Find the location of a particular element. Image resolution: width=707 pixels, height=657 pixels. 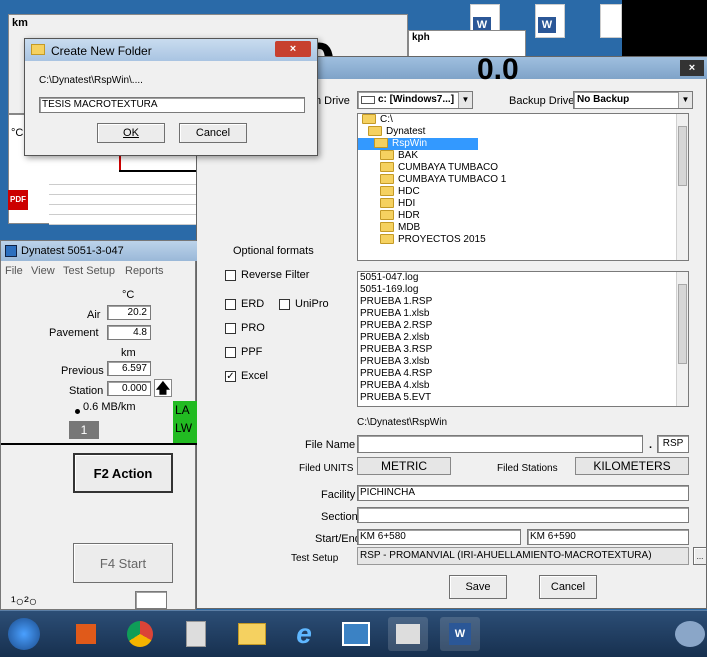

file-item: 5051-169.log is located at coordinates (523, 290).